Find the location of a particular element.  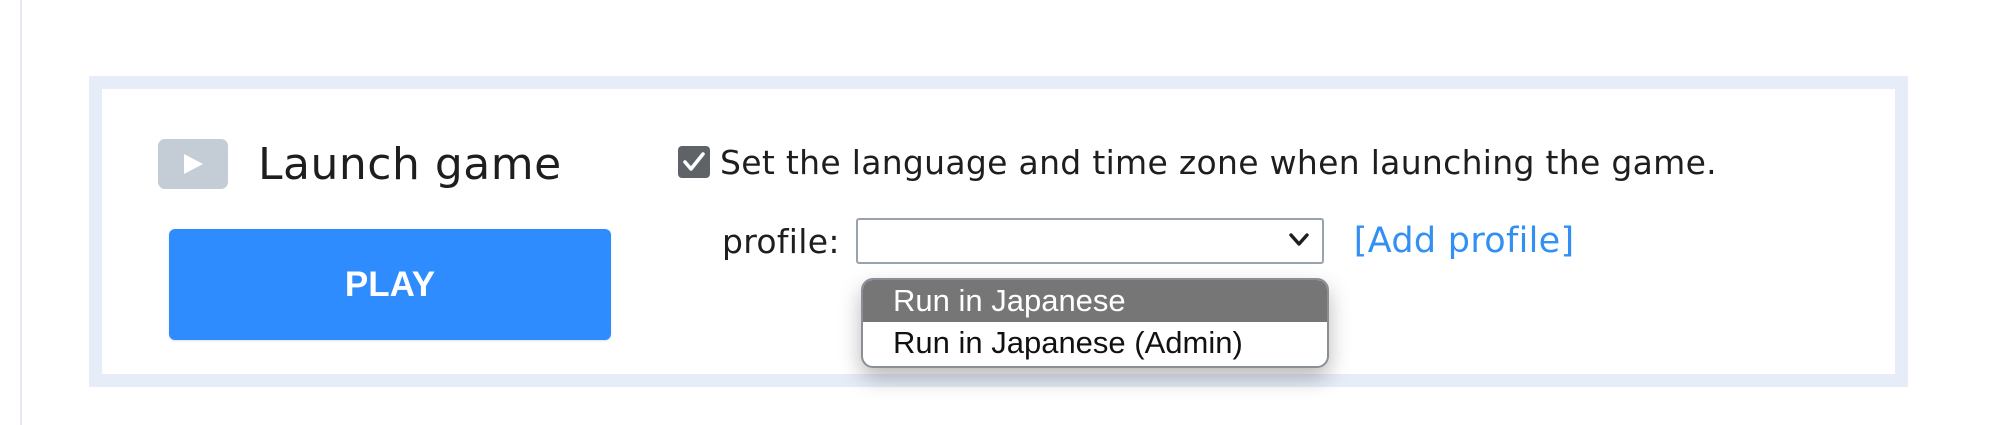

add-profile-link: [Add profile] is located at coordinates (1464, 241).